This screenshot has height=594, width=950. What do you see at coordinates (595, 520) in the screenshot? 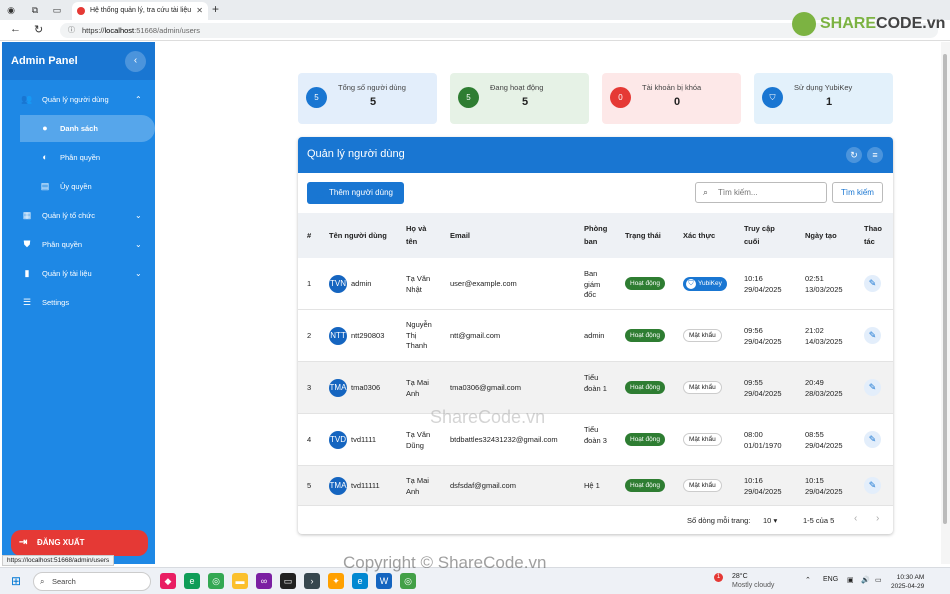
I see `table-pagination: Số dòng mỗi trang: 10 ▾ 1-5 của 5 ‹ ›` at bounding box center [595, 520].